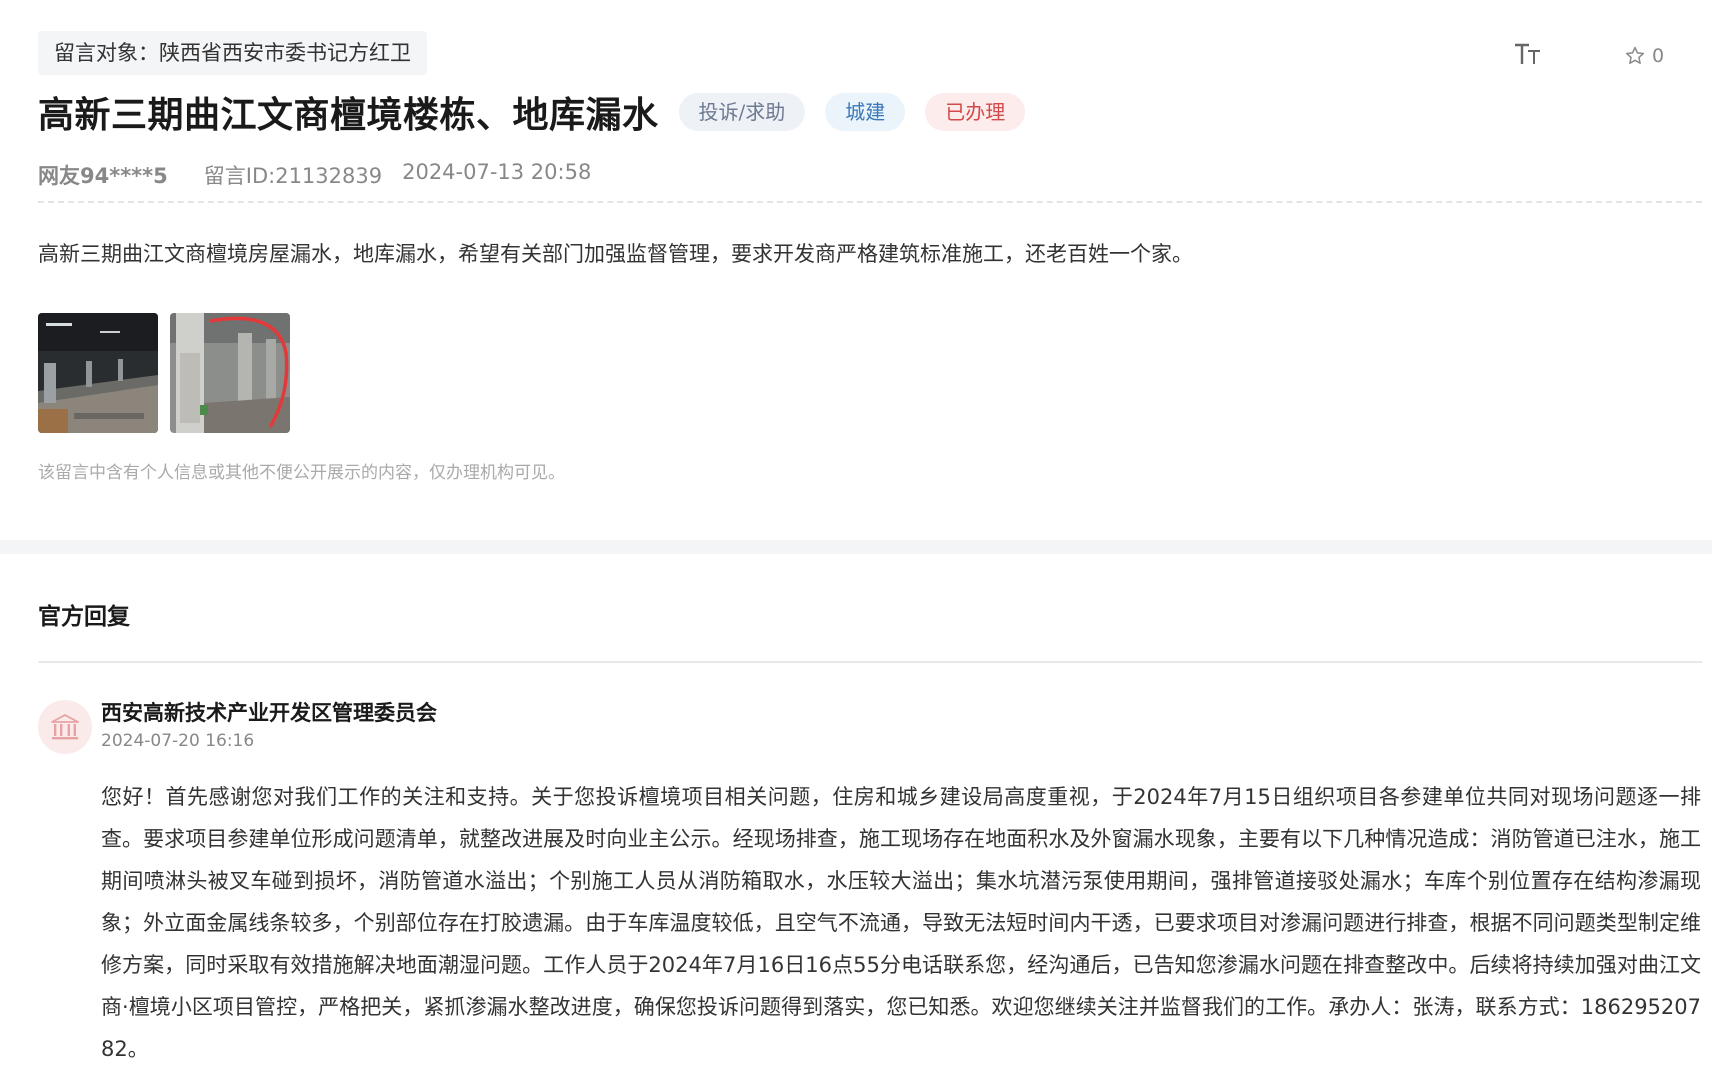 The height and width of the screenshot is (1084, 1712). What do you see at coordinates (870, 662) in the screenshot?
I see `reply-divider` at bounding box center [870, 662].